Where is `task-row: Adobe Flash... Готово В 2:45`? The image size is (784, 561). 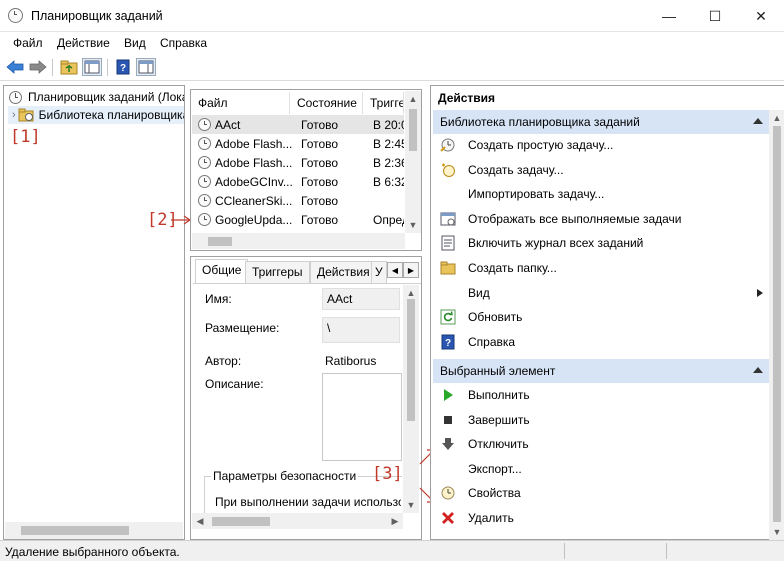
task-row: Adobe Flash... Готово В 2:45 is located at coordinates (298, 143).